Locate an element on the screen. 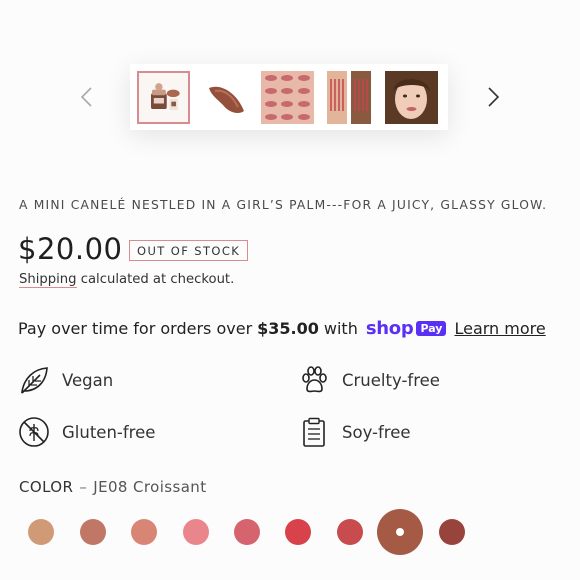 The width and height of the screenshot is (580, 580). thumbnail-lip-swatch-grid is located at coordinates (287, 97).